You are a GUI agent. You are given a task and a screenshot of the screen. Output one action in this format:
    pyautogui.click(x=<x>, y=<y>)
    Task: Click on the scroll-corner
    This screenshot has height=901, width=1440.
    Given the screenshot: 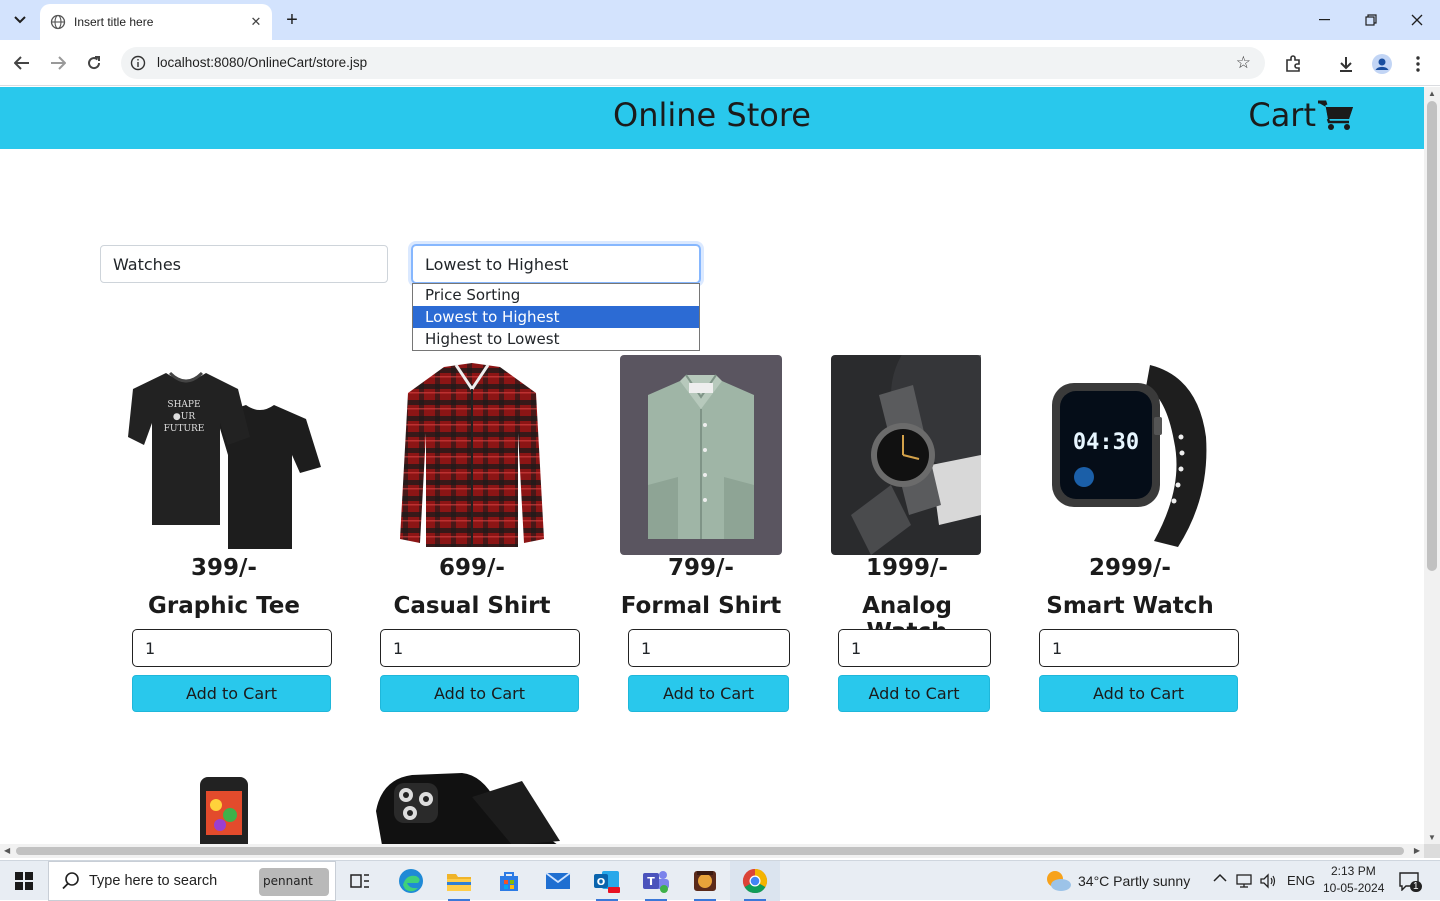 What is the action you would take?
    pyautogui.click(x=1432, y=851)
    